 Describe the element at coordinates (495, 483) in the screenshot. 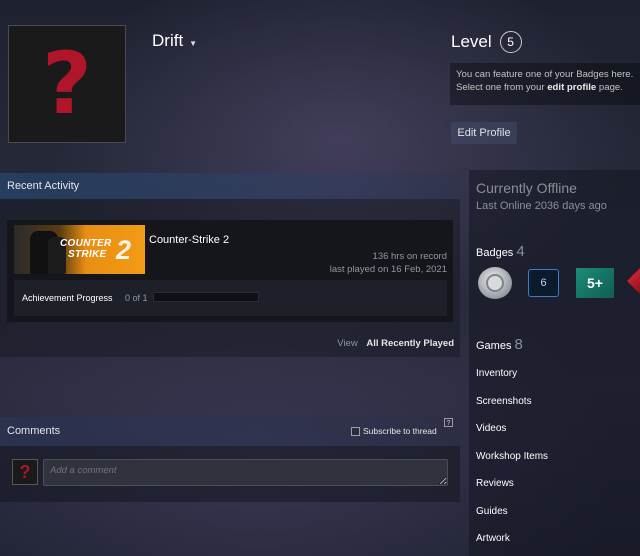

I see `reviews-link: Reviews` at that location.